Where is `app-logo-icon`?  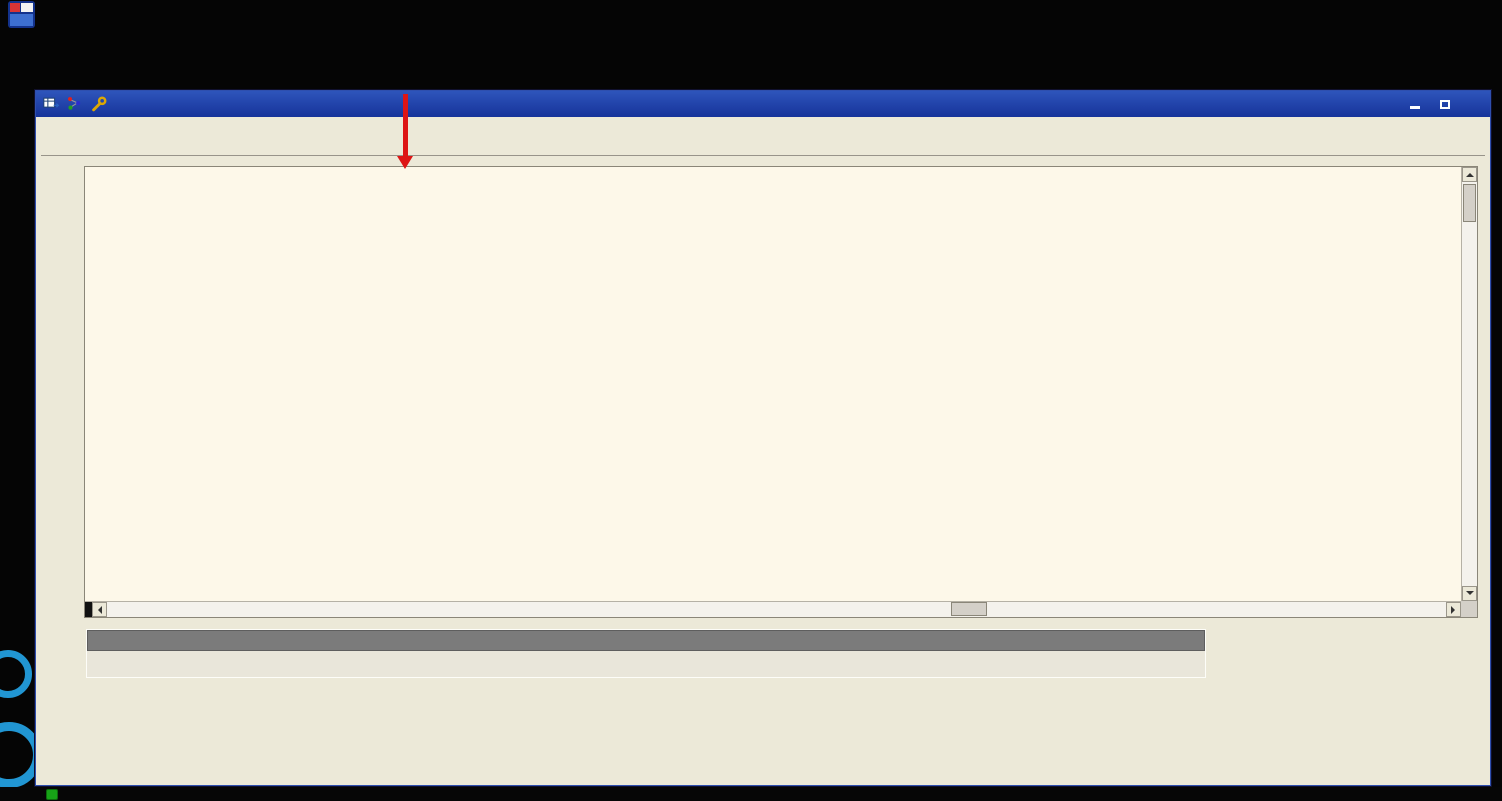 app-logo-icon is located at coordinates (21, 14).